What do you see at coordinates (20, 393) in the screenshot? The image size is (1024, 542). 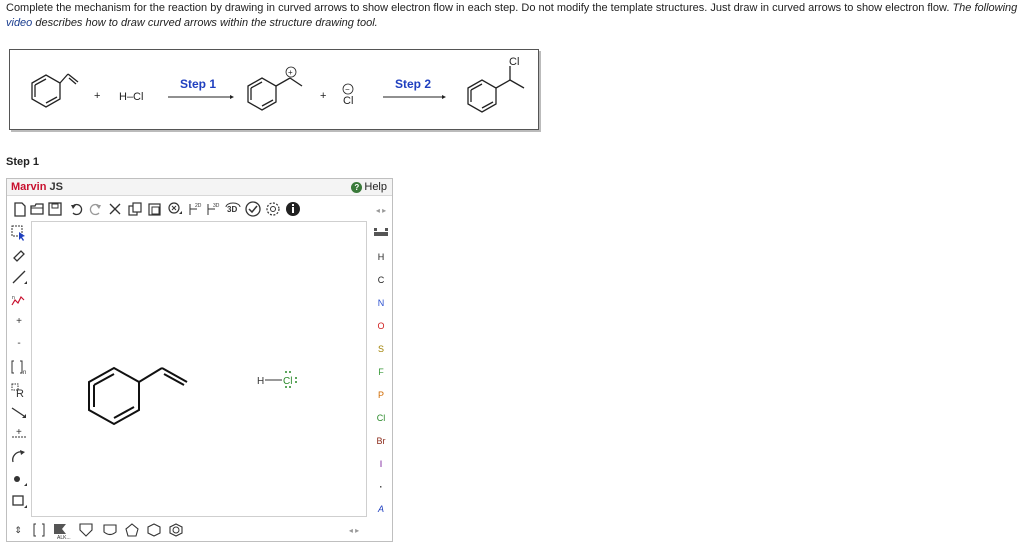 I see `svg-text: R` at bounding box center [20, 393].